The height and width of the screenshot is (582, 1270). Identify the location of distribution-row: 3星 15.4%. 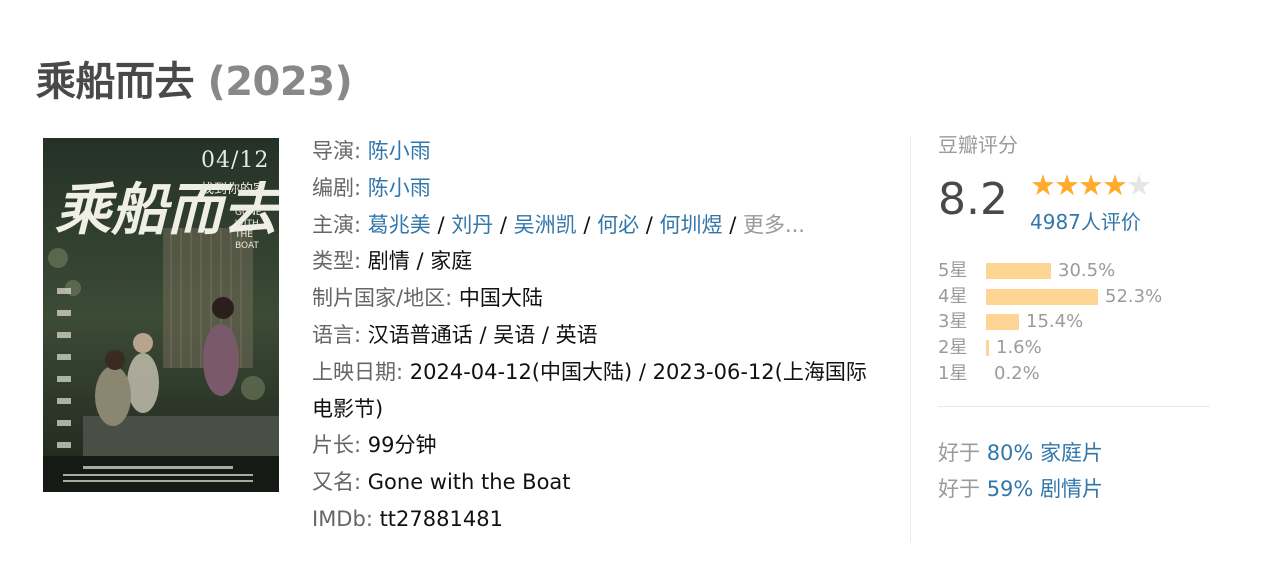
(1074, 322).